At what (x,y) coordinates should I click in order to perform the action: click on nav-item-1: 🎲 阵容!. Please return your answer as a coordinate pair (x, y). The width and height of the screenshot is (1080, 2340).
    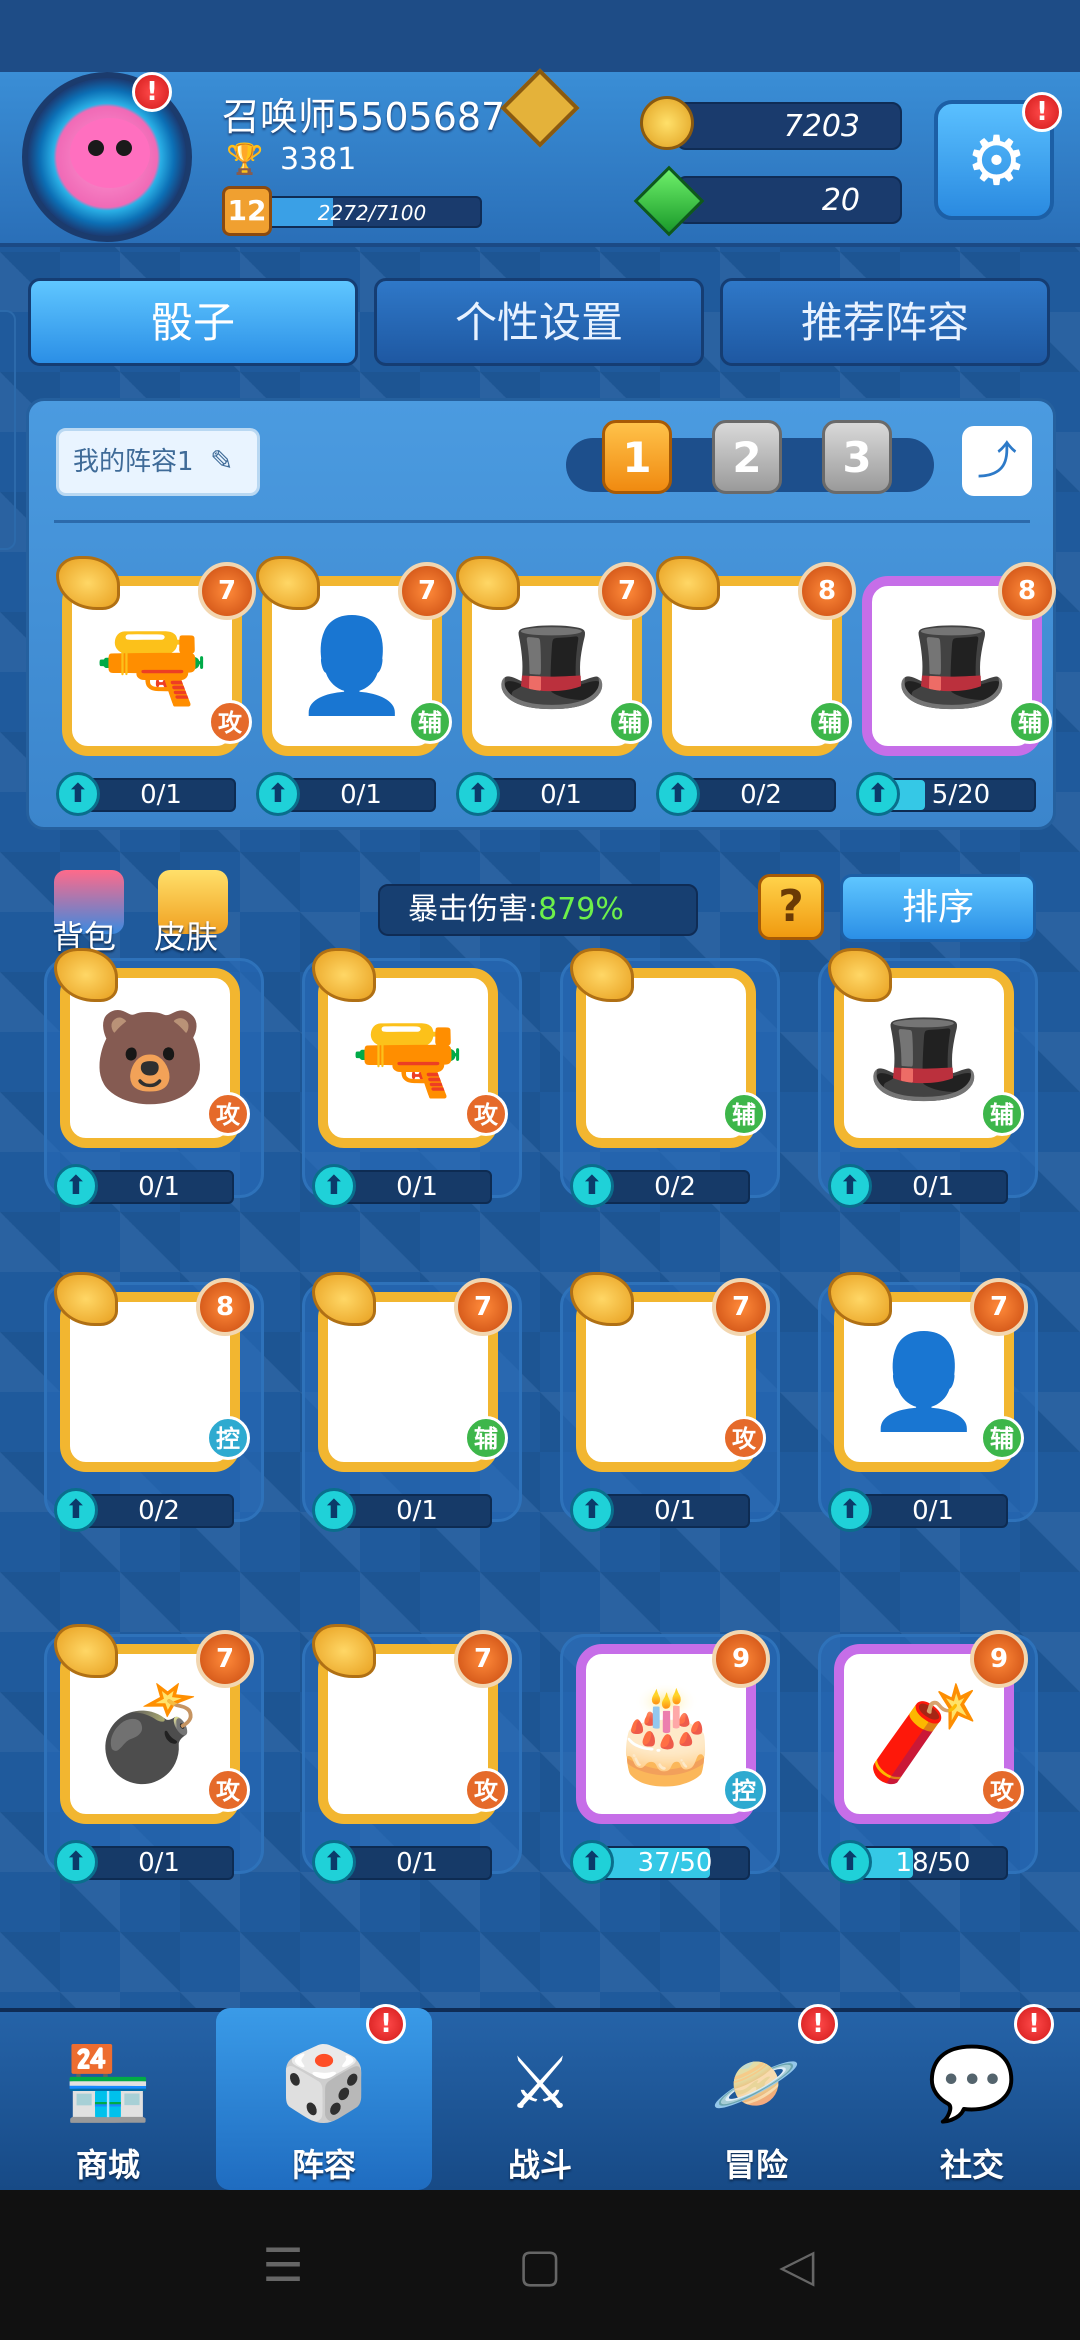
    Looking at the image, I should click on (324, 2097).